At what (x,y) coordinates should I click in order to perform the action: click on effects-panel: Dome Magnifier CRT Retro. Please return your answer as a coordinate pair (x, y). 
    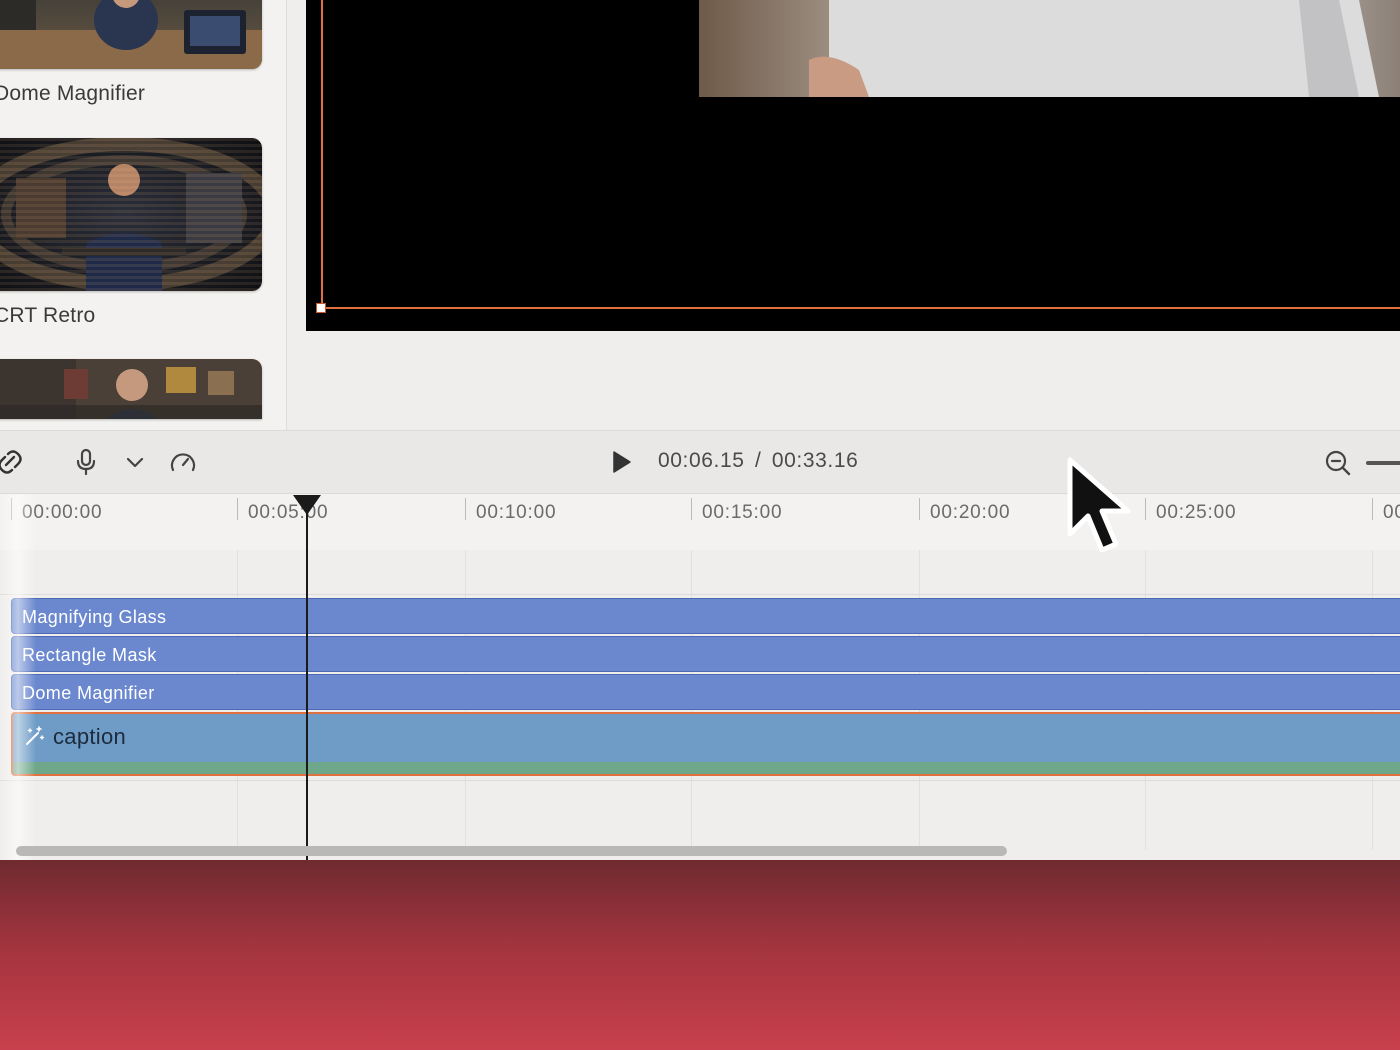
    Looking at the image, I should click on (143, 215).